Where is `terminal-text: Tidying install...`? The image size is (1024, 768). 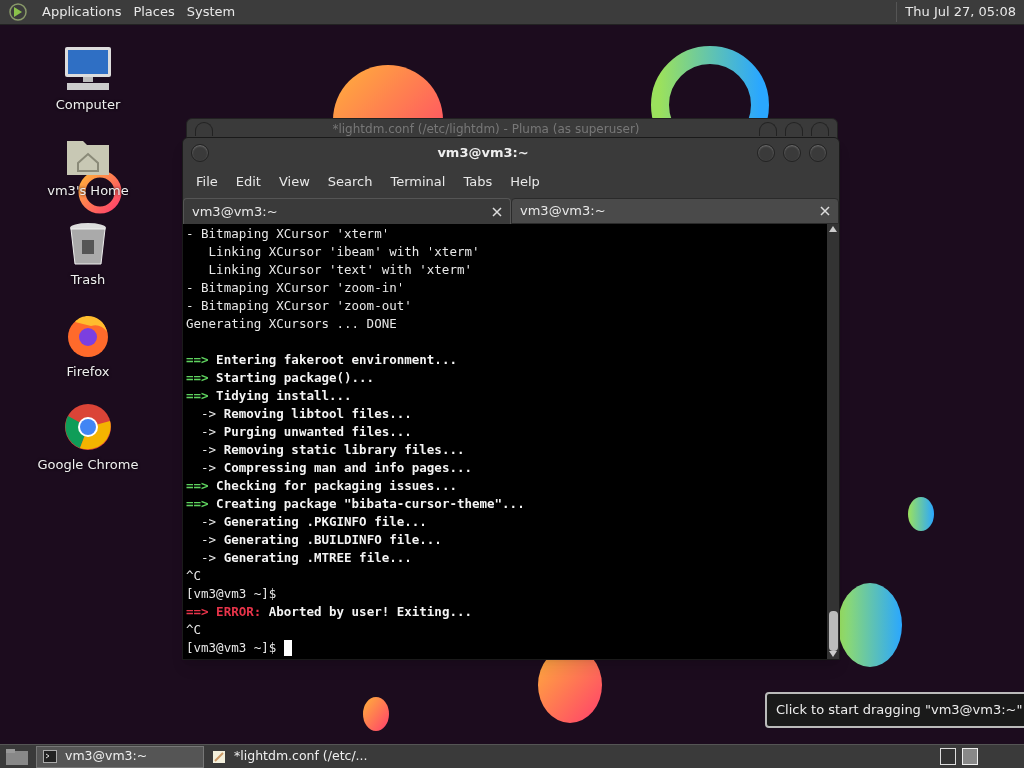 terminal-text: Tidying install... is located at coordinates (284, 395).